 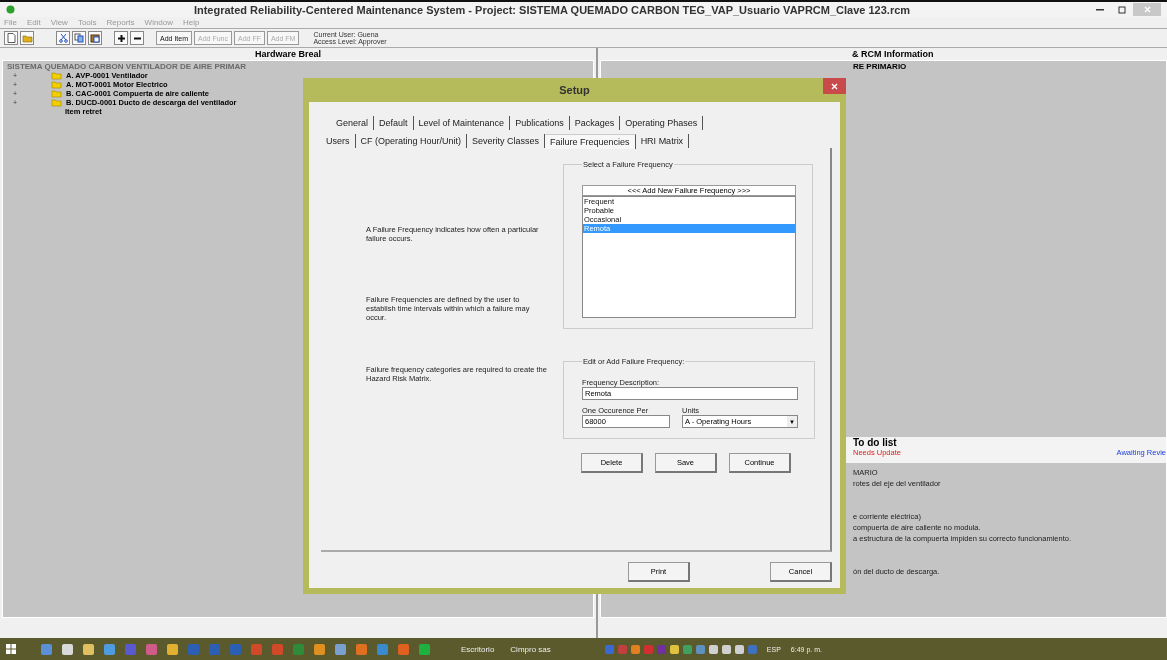 I want to click on paste-icon, so click(x=95, y=38).